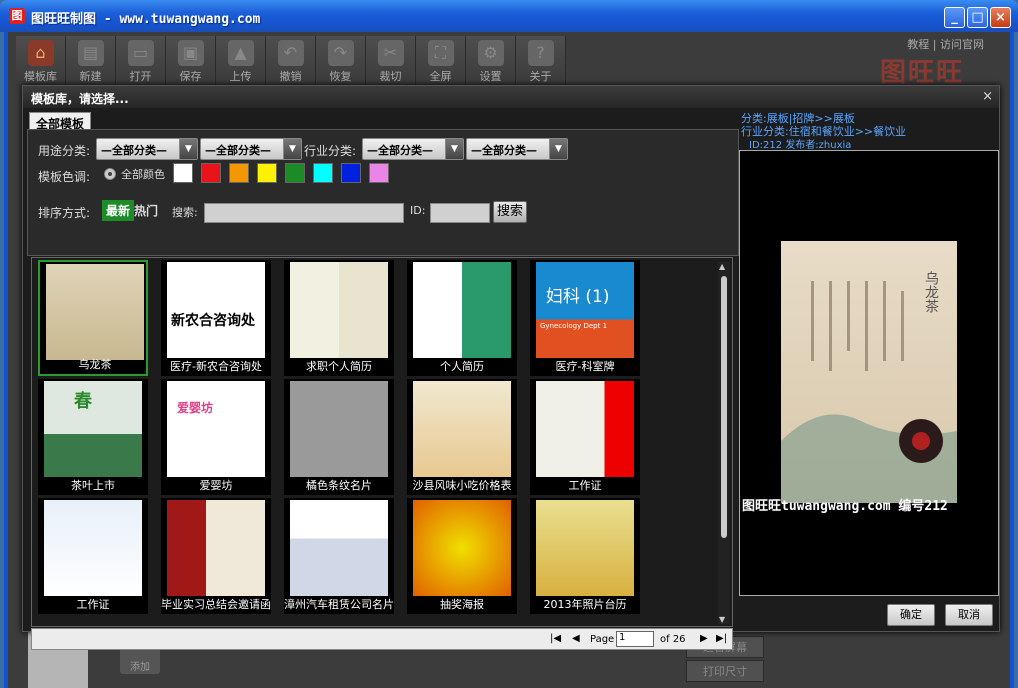 Image resolution: width=1018 pixels, height=688 pixels. Describe the element at coordinates (440, 76) in the screenshot. I see `toolbar-label: 全屏` at that location.